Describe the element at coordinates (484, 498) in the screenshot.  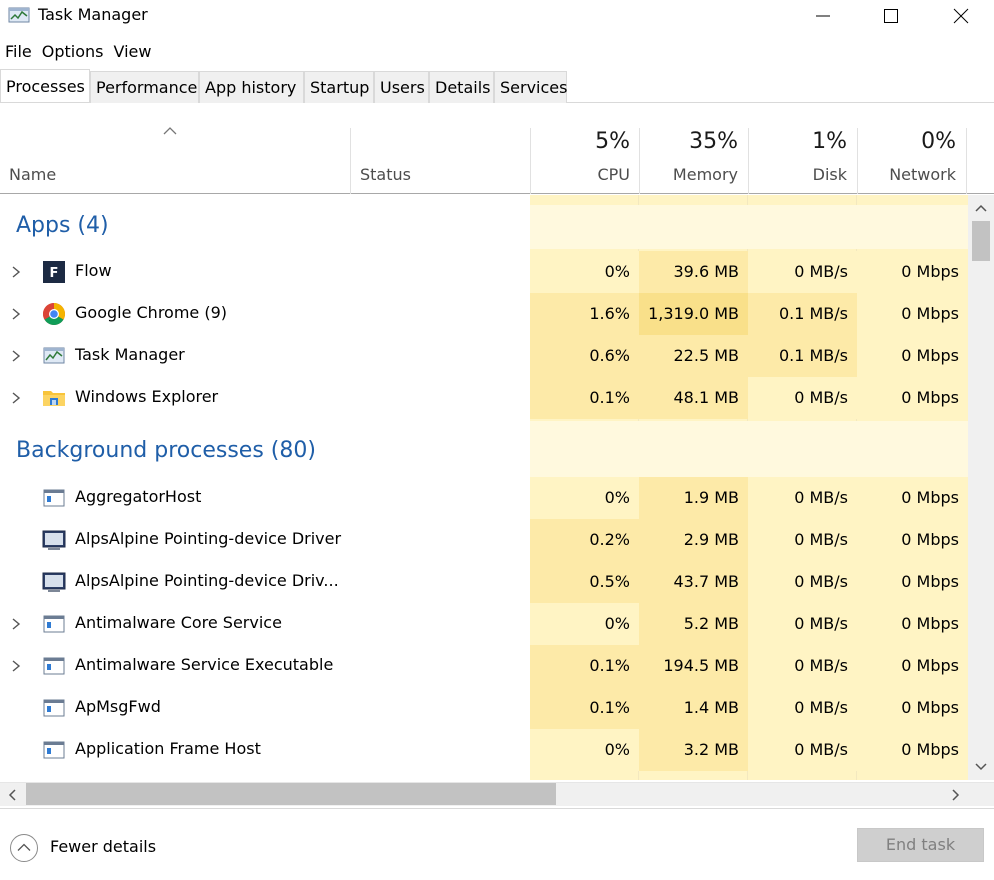
I see `table-row: AggregatorHost 0% 1.9 MB 0 MB/s 0 Mbps` at that location.